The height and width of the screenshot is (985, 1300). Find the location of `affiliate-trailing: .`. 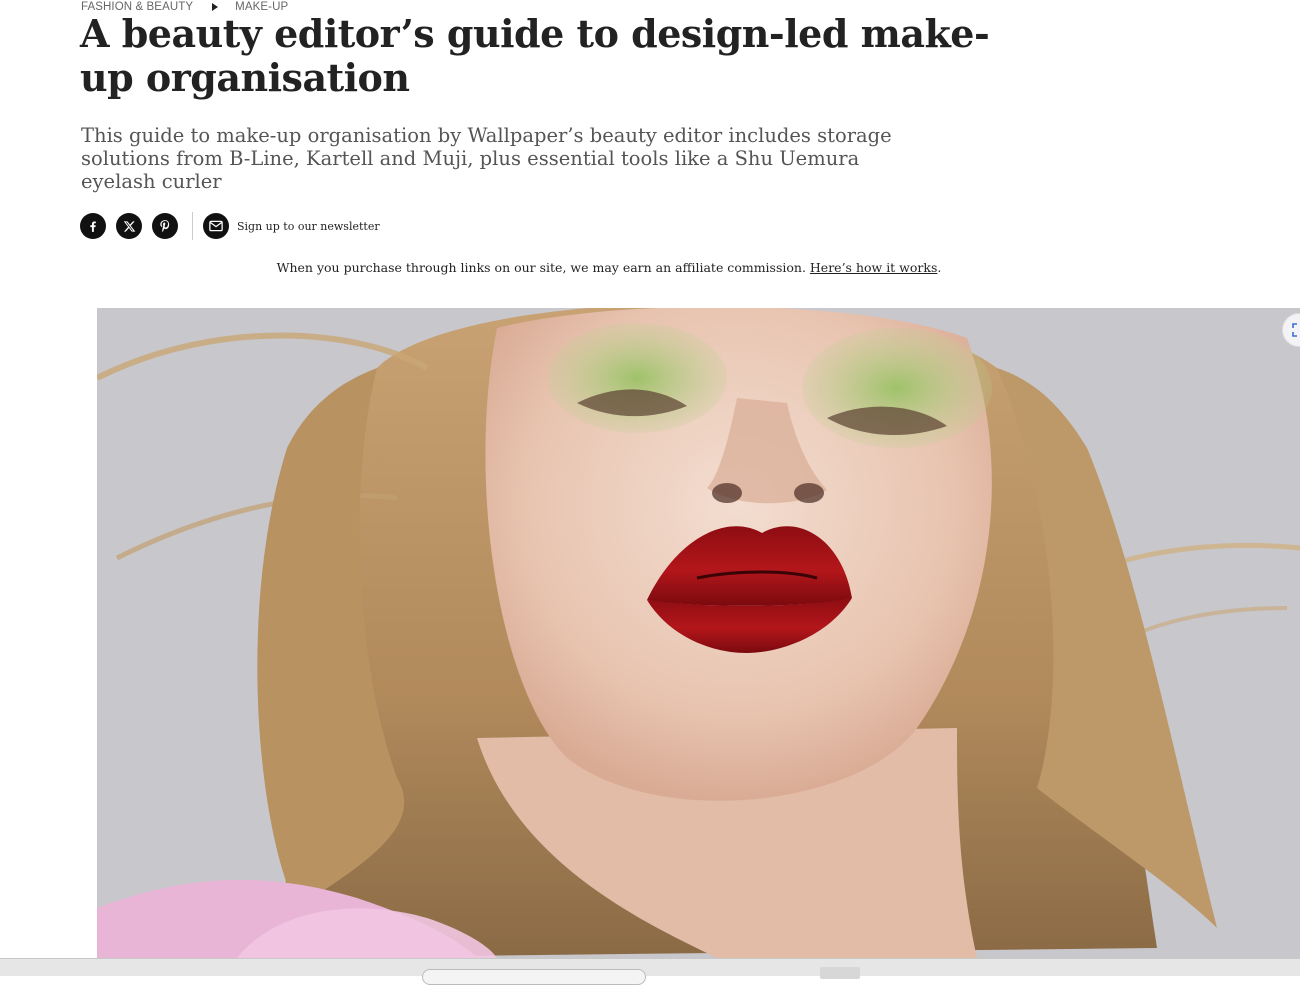

affiliate-trailing: . is located at coordinates (939, 267).